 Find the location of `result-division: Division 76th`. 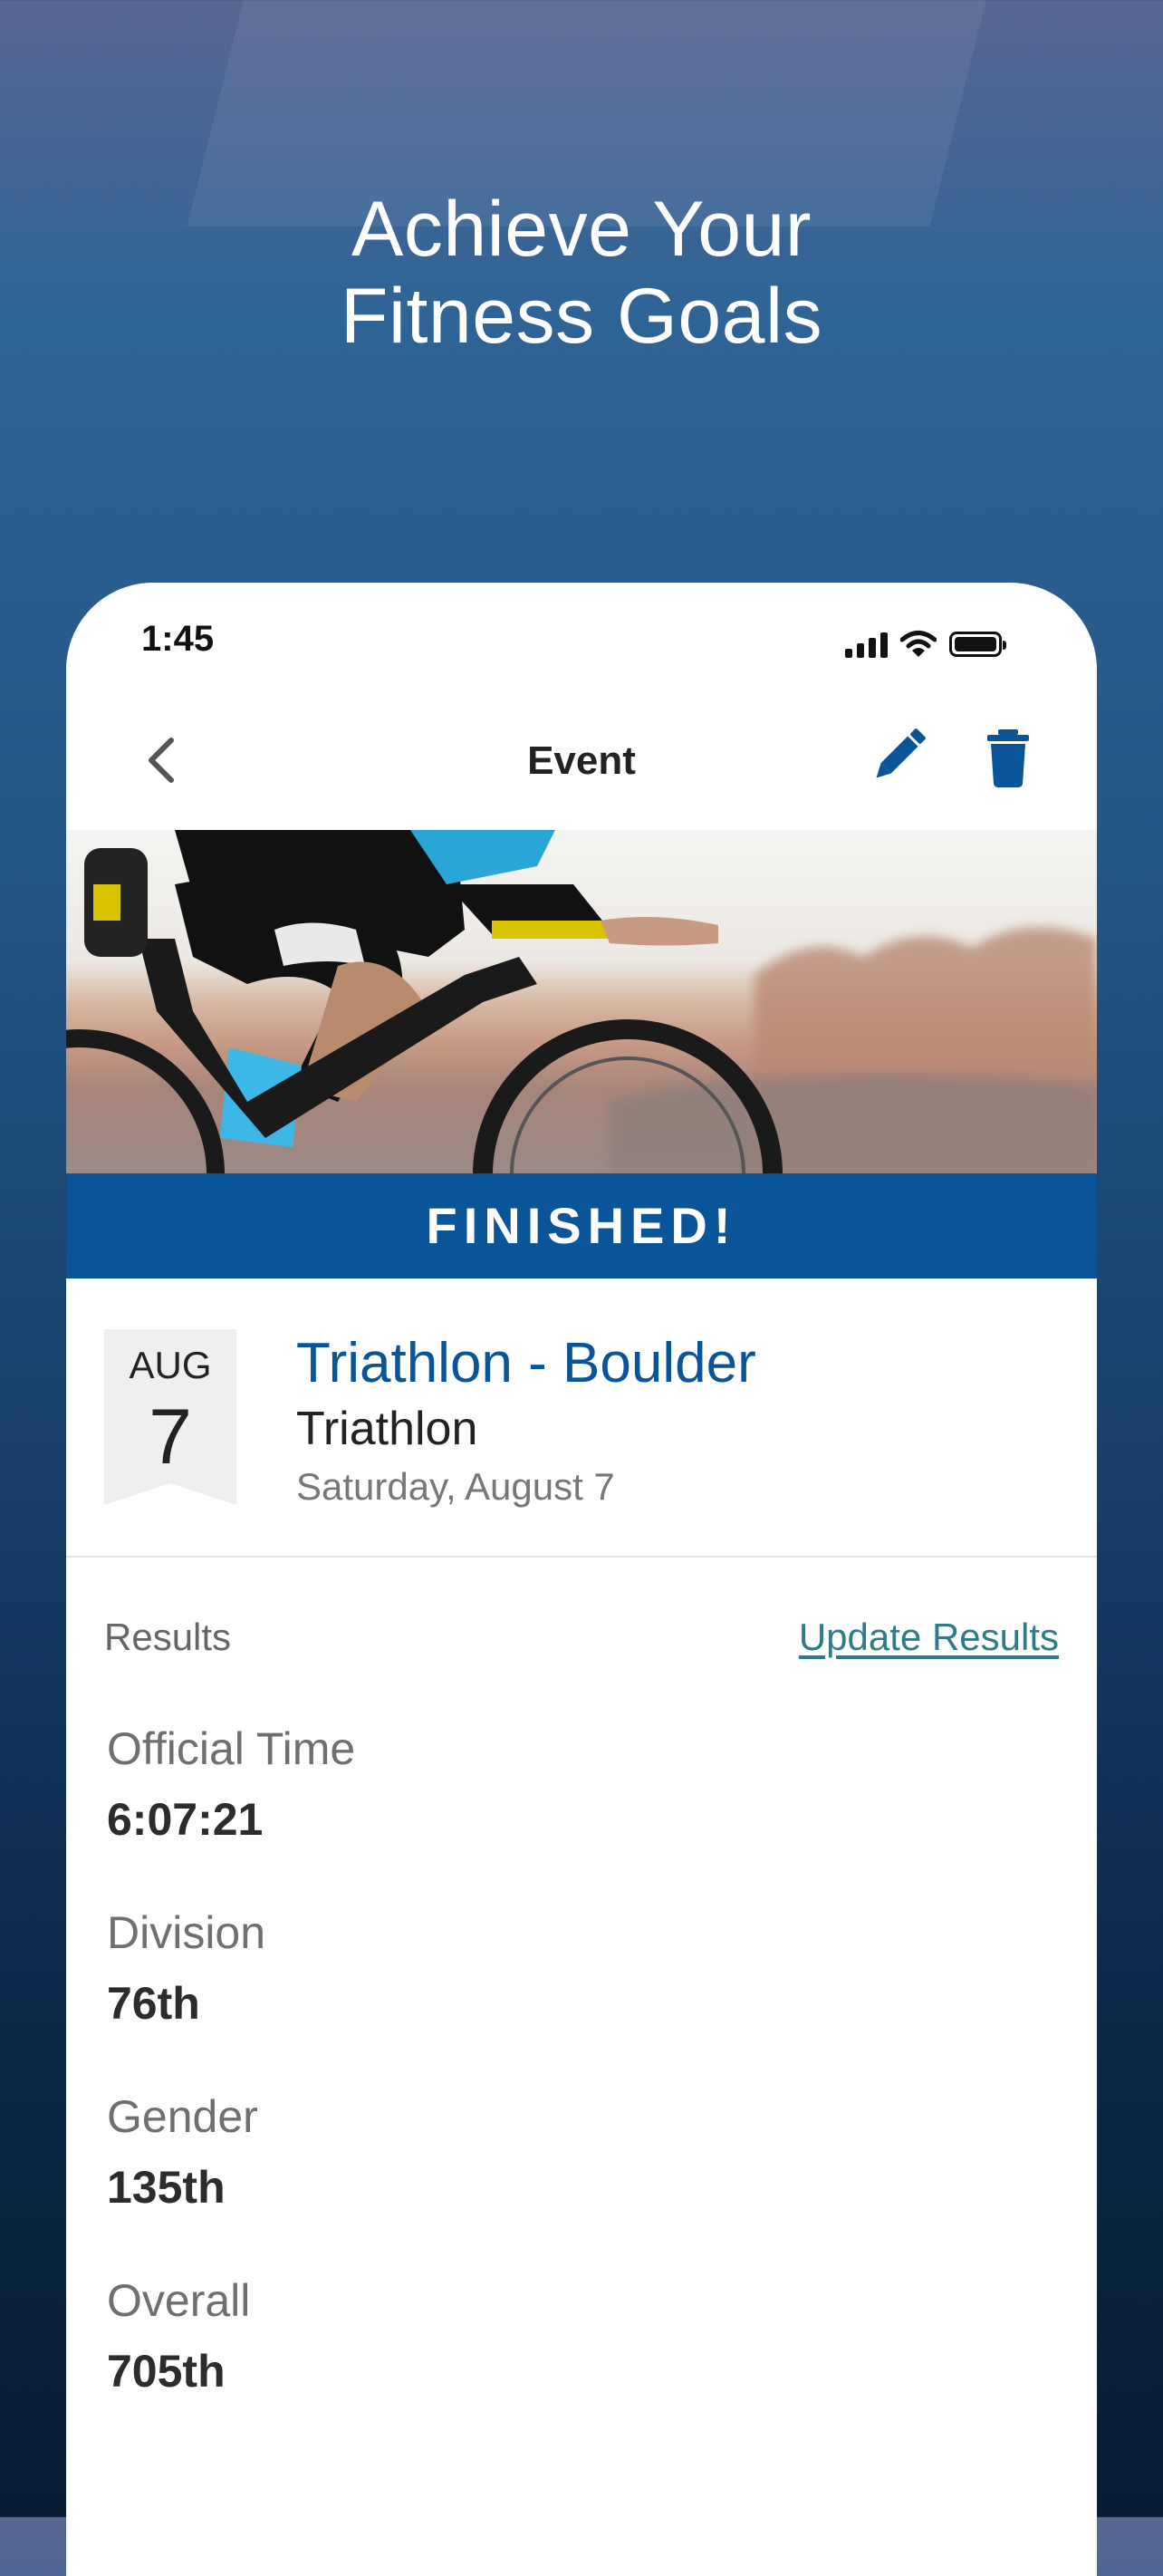

result-division: Division 76th is located at coordinates (186, 1968).